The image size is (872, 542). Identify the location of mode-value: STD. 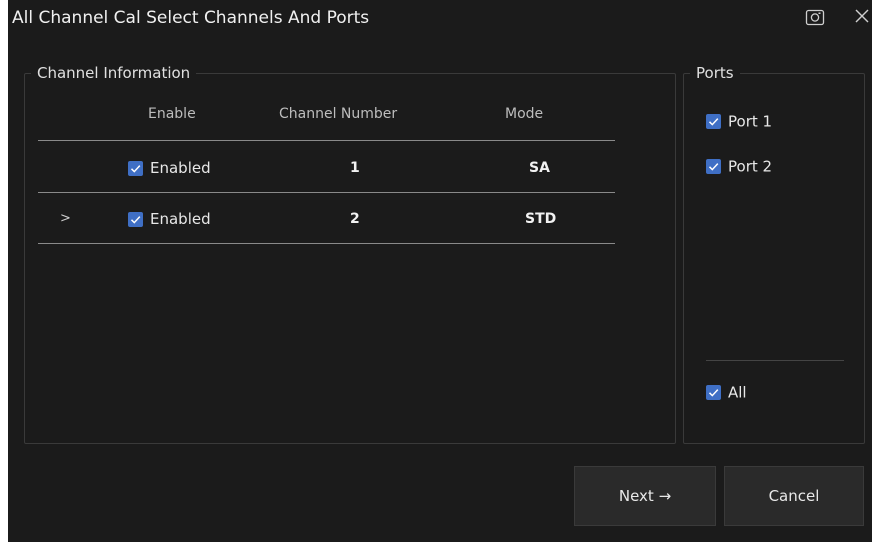
(541, 219).